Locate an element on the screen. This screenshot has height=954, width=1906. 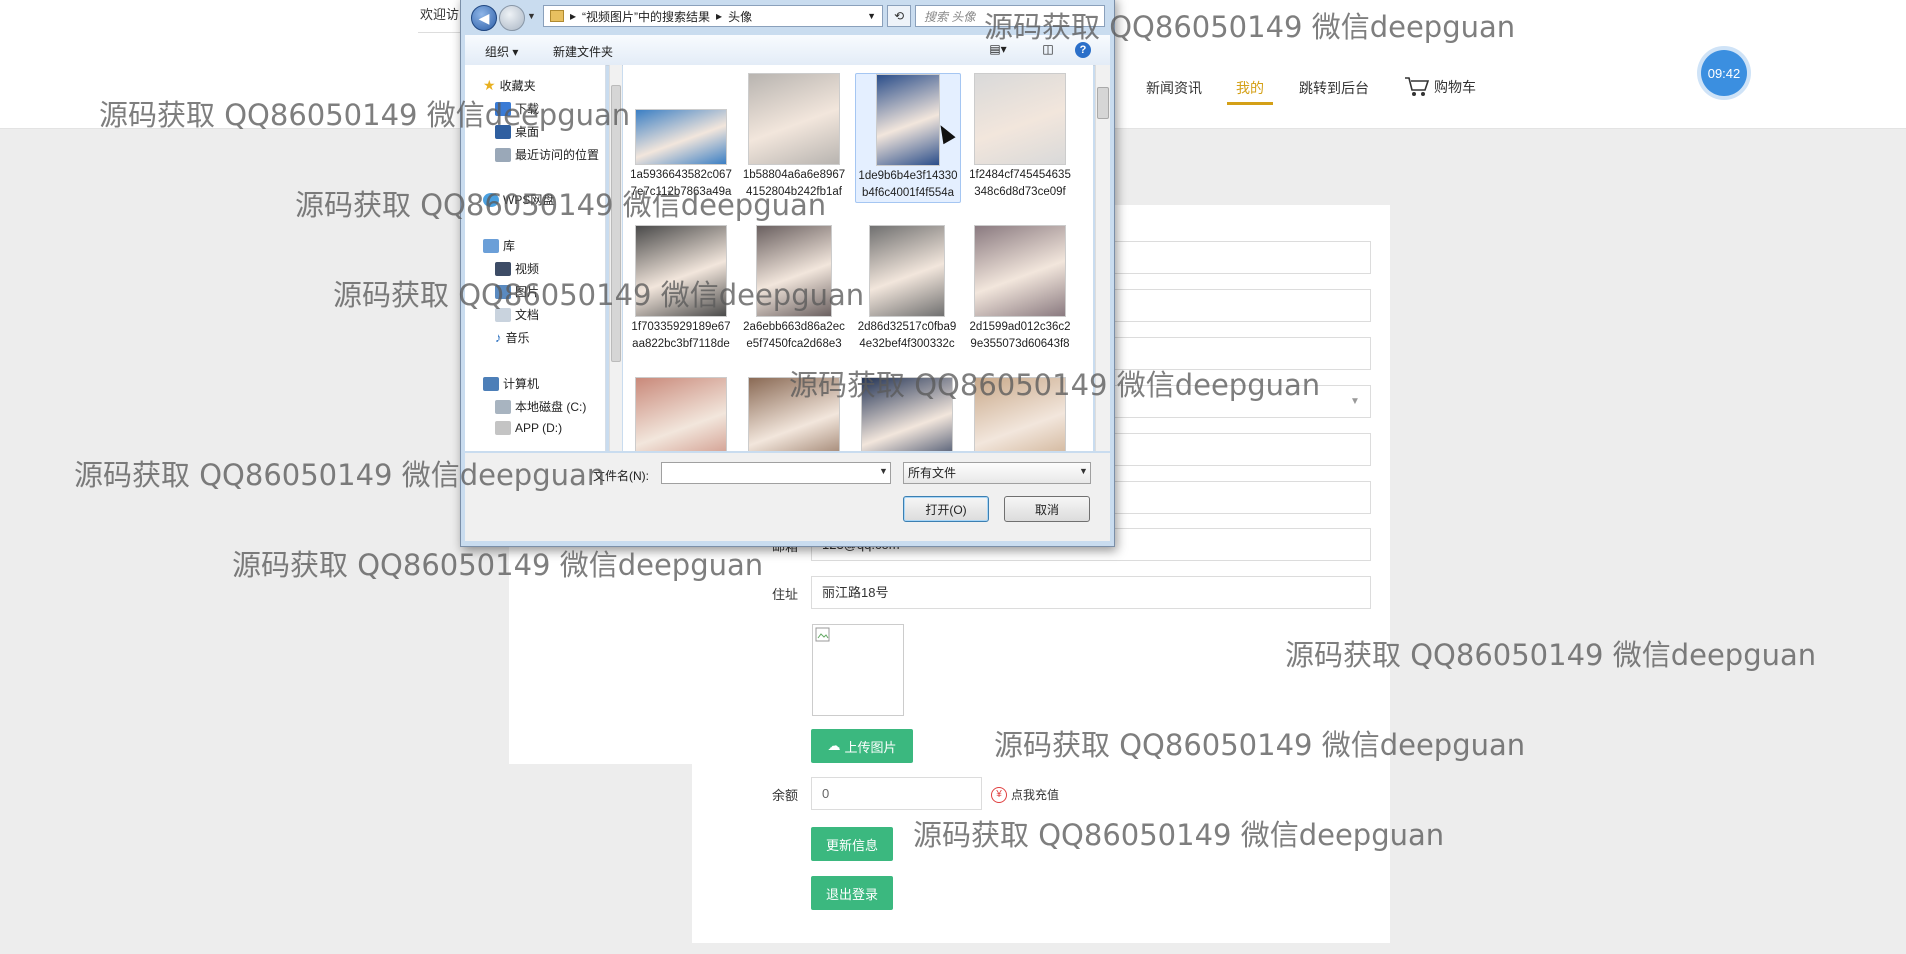
nav-local-disk: 本地磁盘 (C:) is located at coordinates (540, 406).